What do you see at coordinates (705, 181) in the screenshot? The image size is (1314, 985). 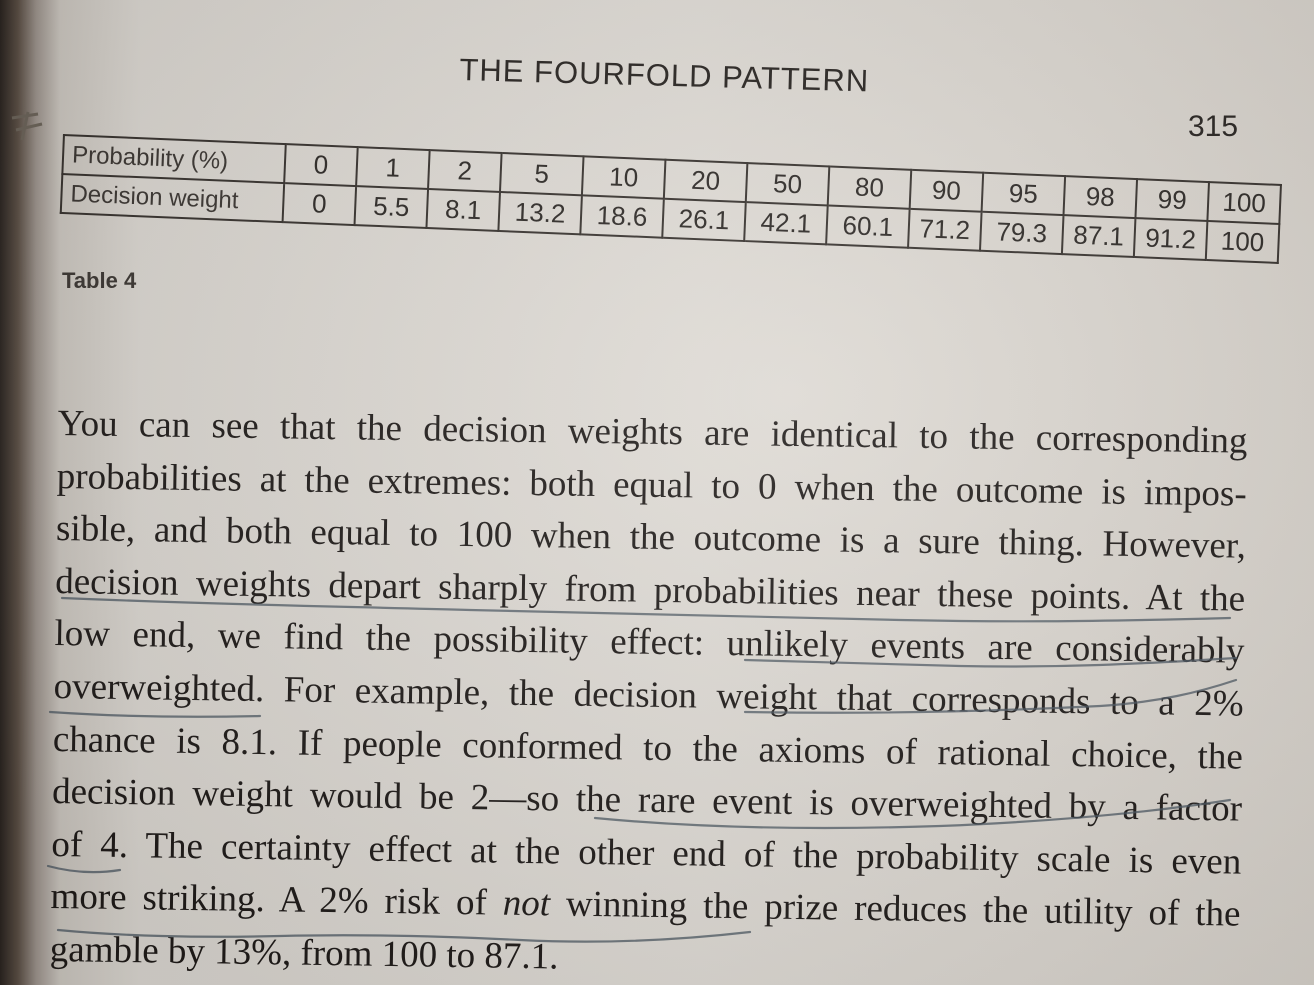 I see `probability-cell: 20` at bounding box center [705, 181].